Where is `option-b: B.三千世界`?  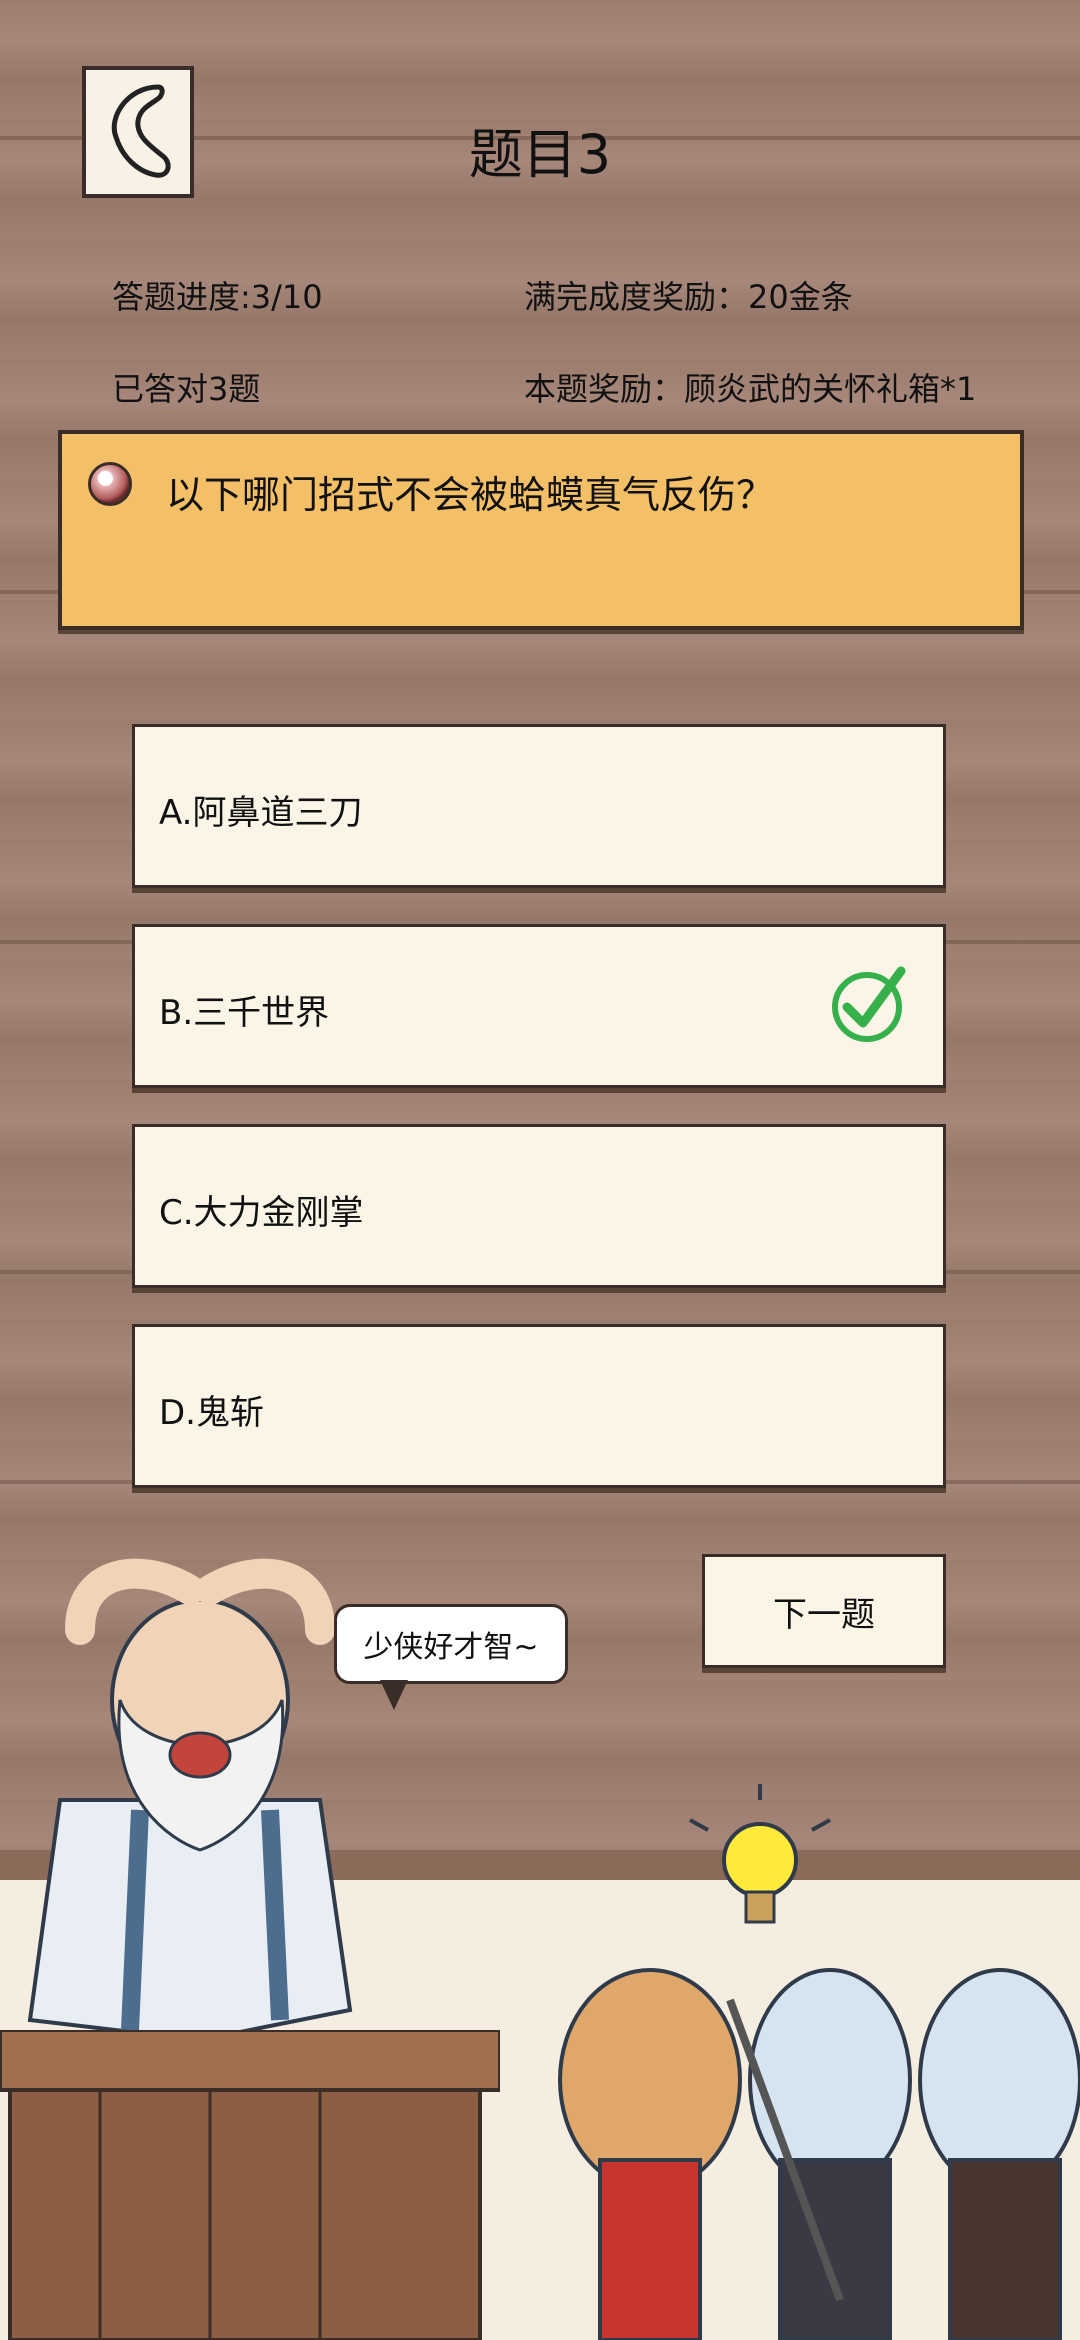
option-b: B.三千世界 is located at coordinates (539, 1006).